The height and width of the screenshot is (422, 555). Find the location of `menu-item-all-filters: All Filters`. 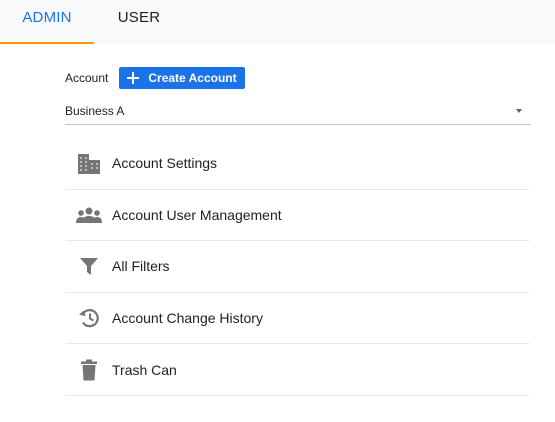

menu-item-all-filters: All Filters is located at coordinates (297, 267).